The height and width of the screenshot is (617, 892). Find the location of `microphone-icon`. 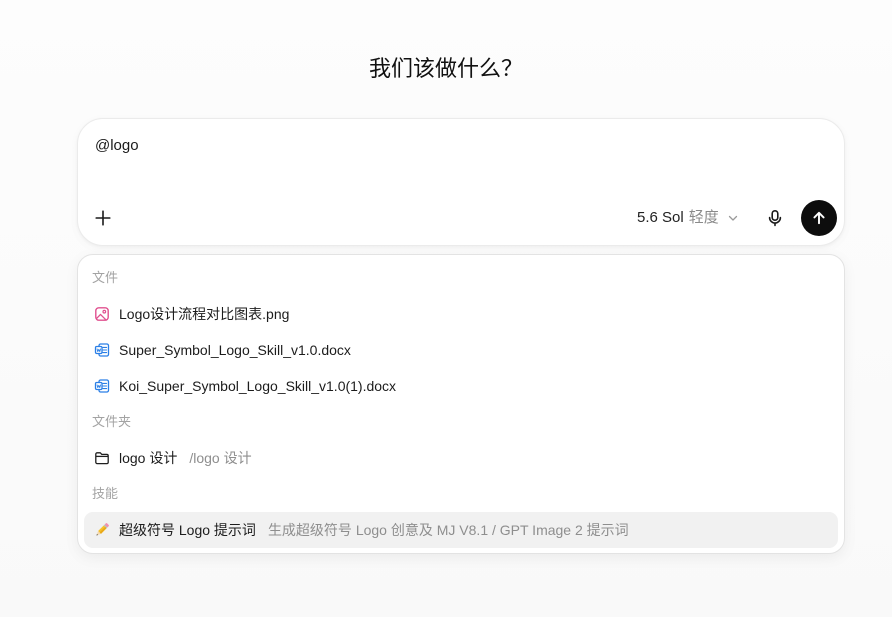

microphone-icon is located at coordinates (775, 218).